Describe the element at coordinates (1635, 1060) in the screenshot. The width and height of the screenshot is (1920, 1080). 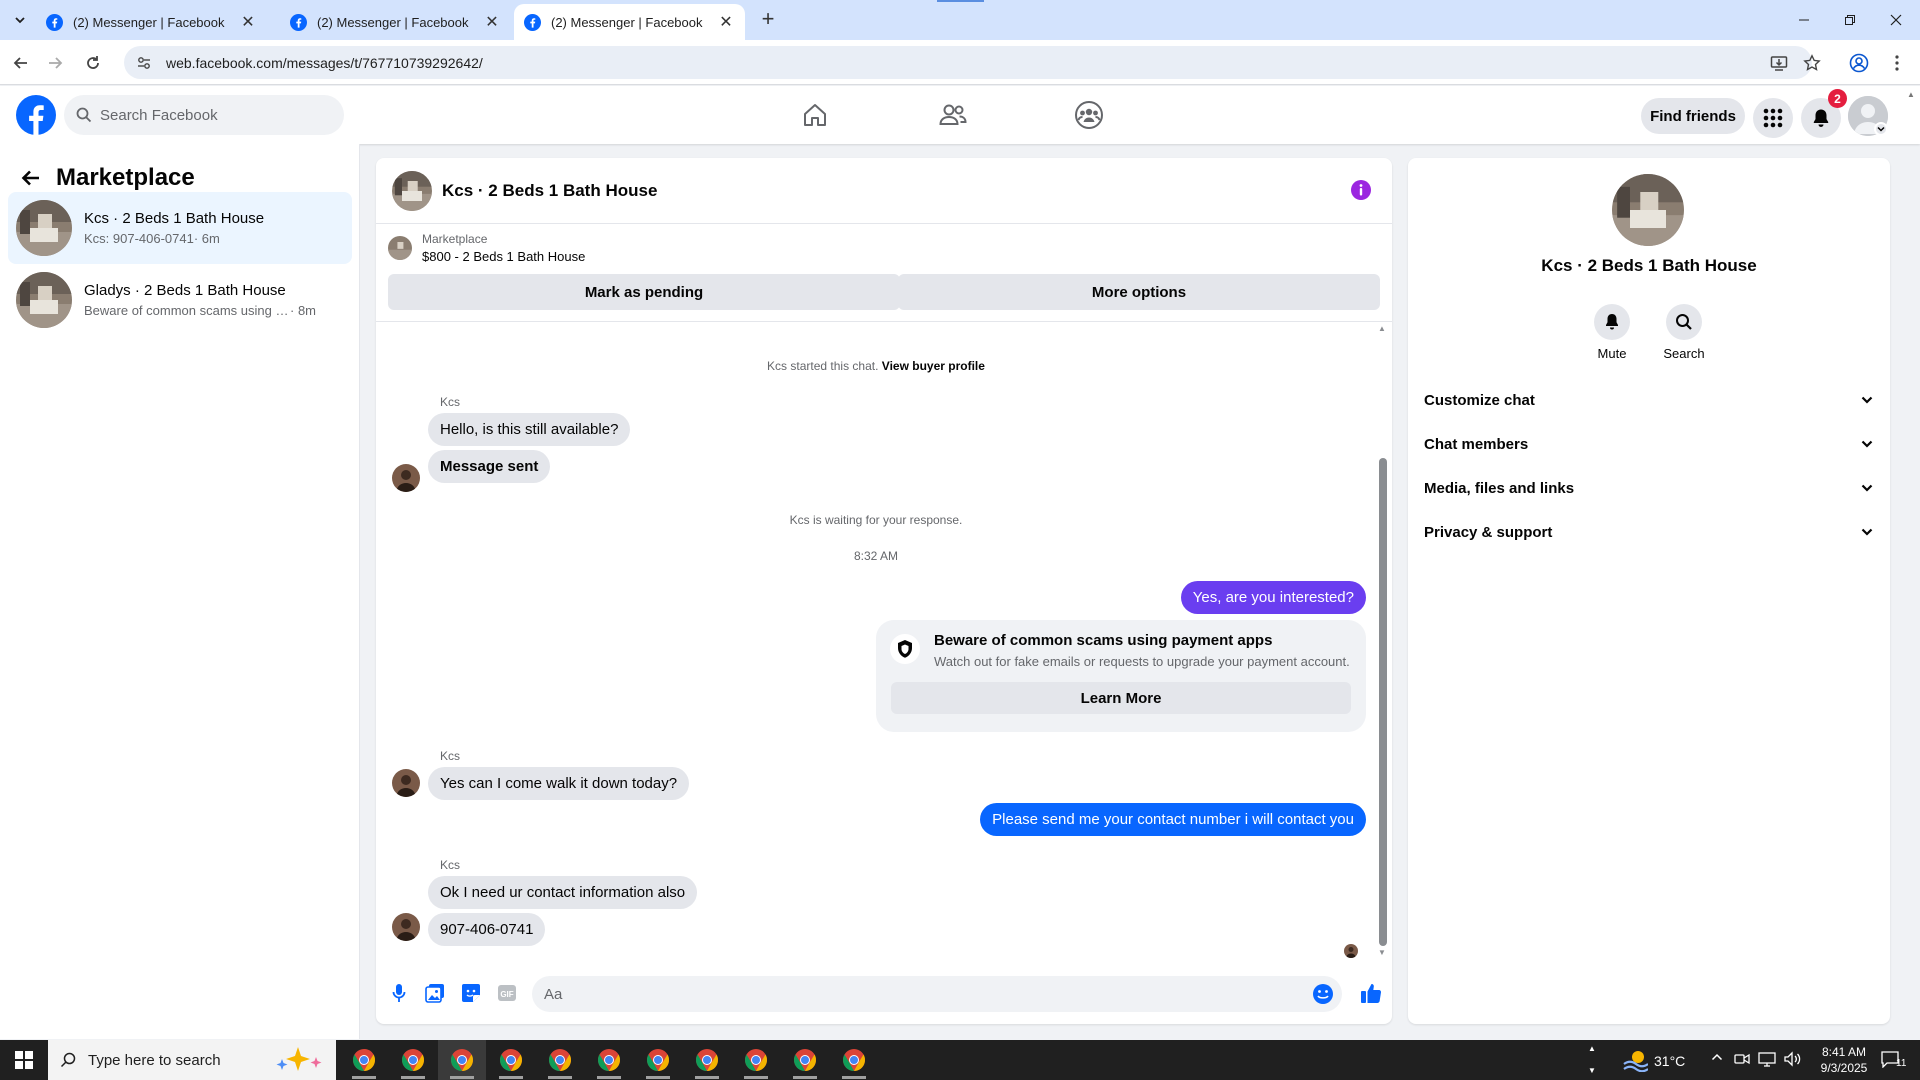
I see `weather-icon` at that location.